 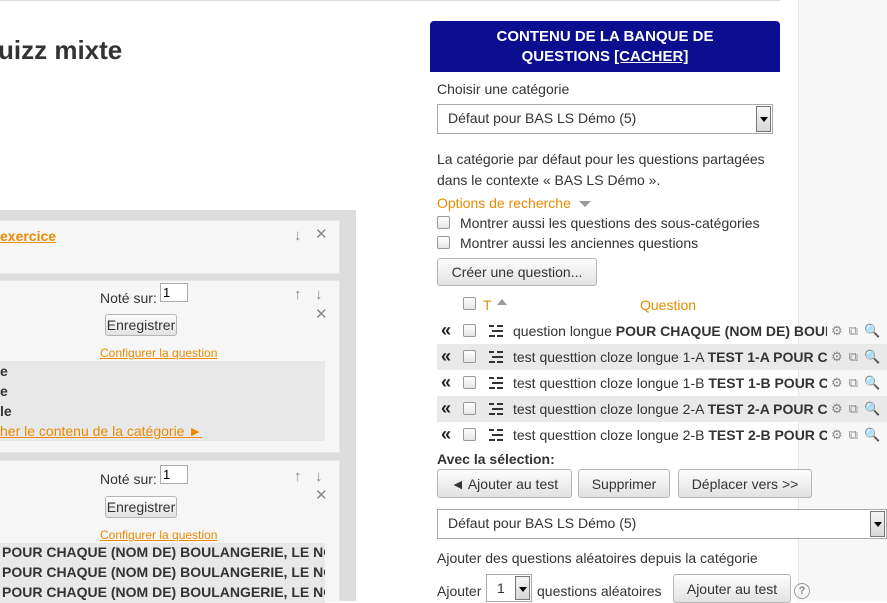 What do you see at coordinates (767, 383) in the screenshot?
I see `question-text: TEST 1-B POUR CHAQUE` at bounding box center [767, 383].